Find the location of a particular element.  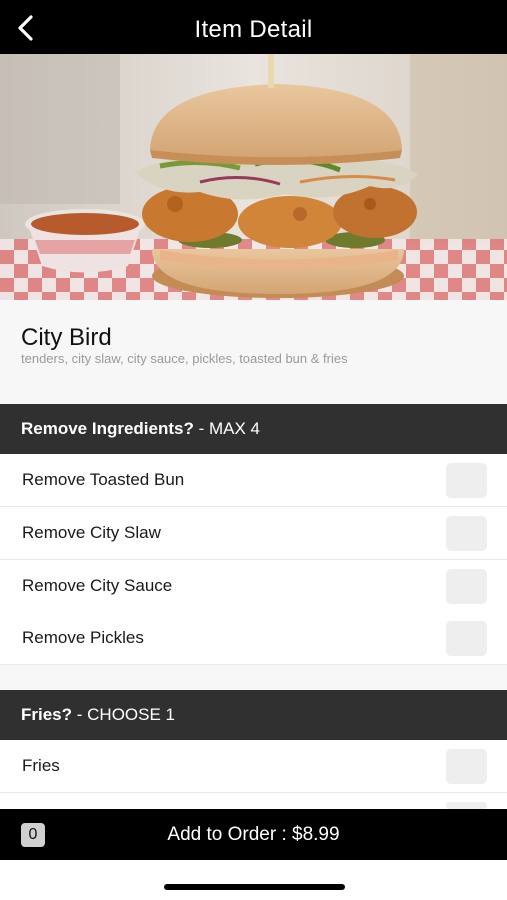

section-title: Remove Ingredients? is located at coordinates (107, 428).